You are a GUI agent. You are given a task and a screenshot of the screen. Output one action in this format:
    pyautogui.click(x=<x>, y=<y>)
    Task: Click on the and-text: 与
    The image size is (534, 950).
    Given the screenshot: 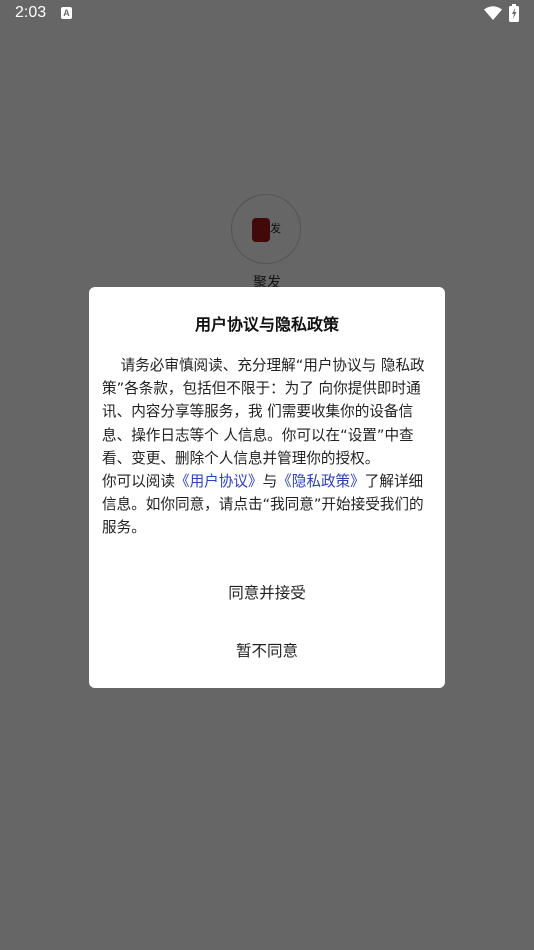 What is the action you would take?
    pyautogui.click(x=270, y=482)
    